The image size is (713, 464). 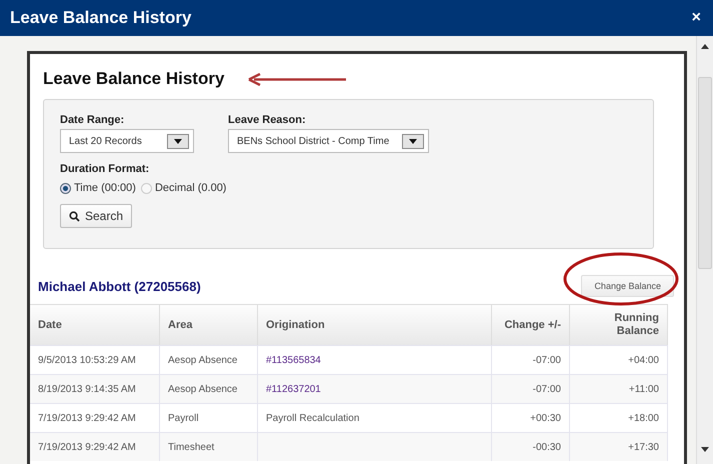 I want to click on table-cell: -00:30, so click(x=531, y=446).